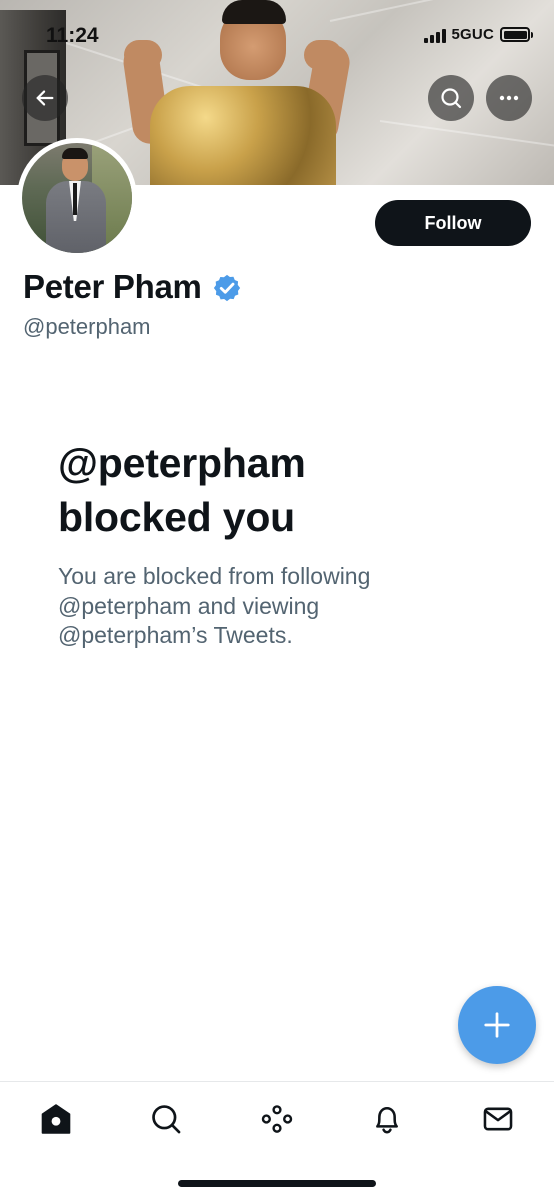  What do you see at coordinates (277, 1183) in the screenshot?
I see `home-indicator` at bounding box center [277, 1183].